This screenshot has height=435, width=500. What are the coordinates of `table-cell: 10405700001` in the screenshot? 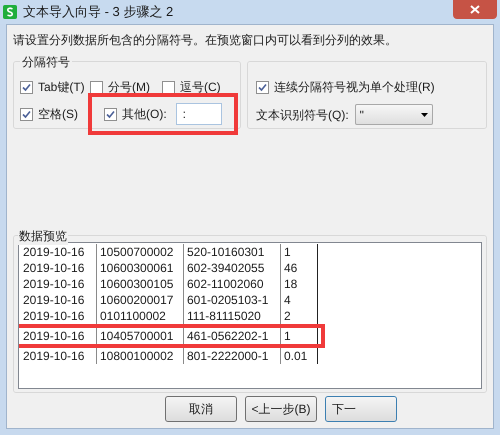 It's located at (140, 336).